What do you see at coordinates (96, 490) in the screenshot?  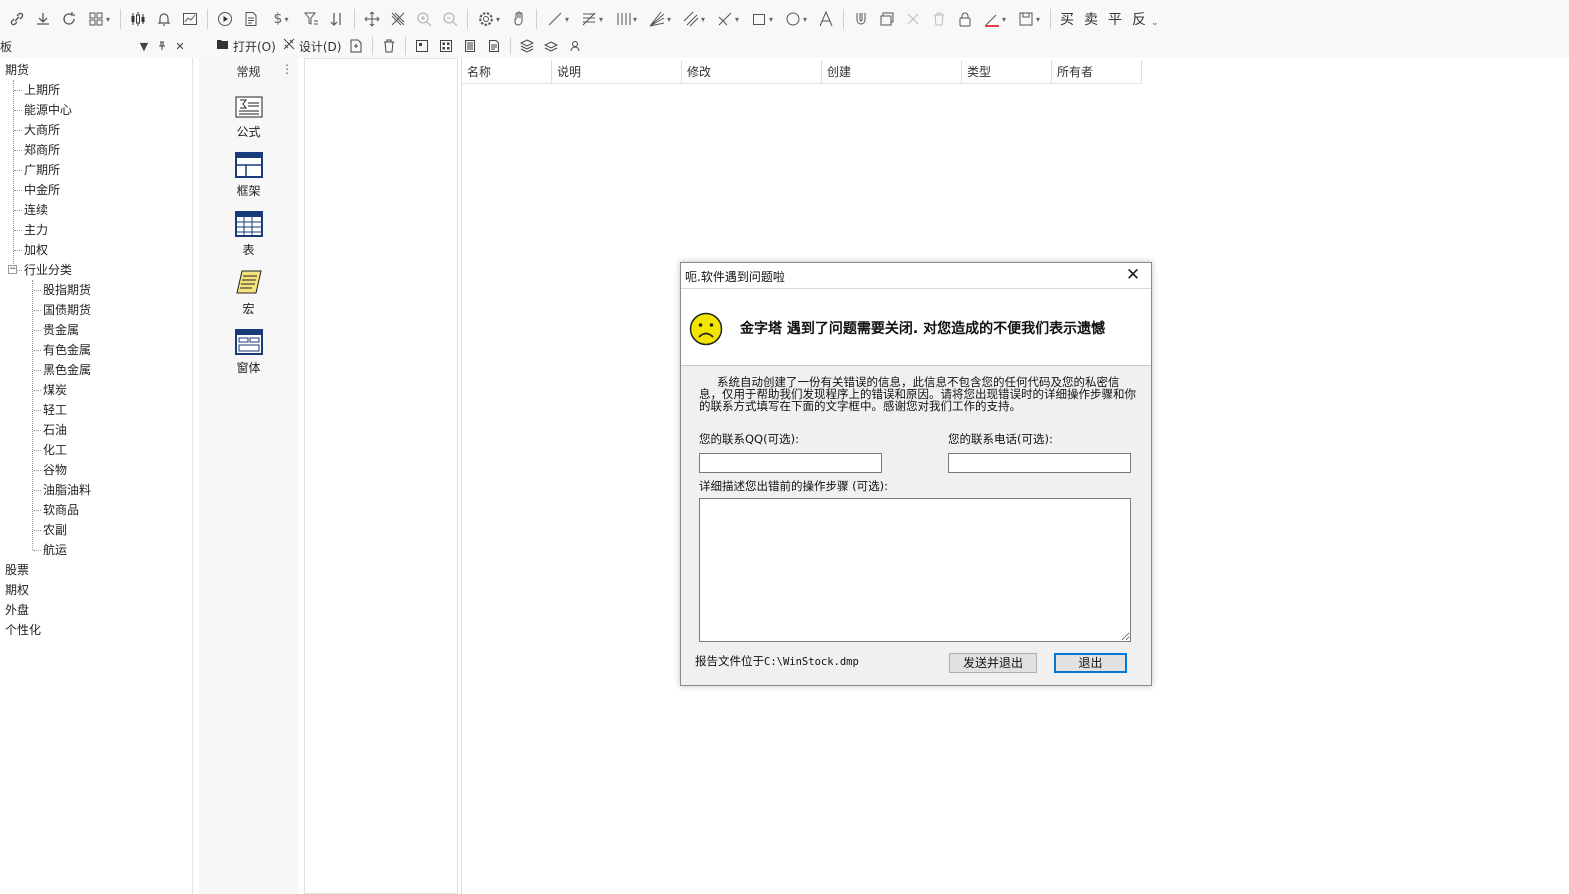 I see `tree-item: 油脂油料` at bounding box center [96, 490].